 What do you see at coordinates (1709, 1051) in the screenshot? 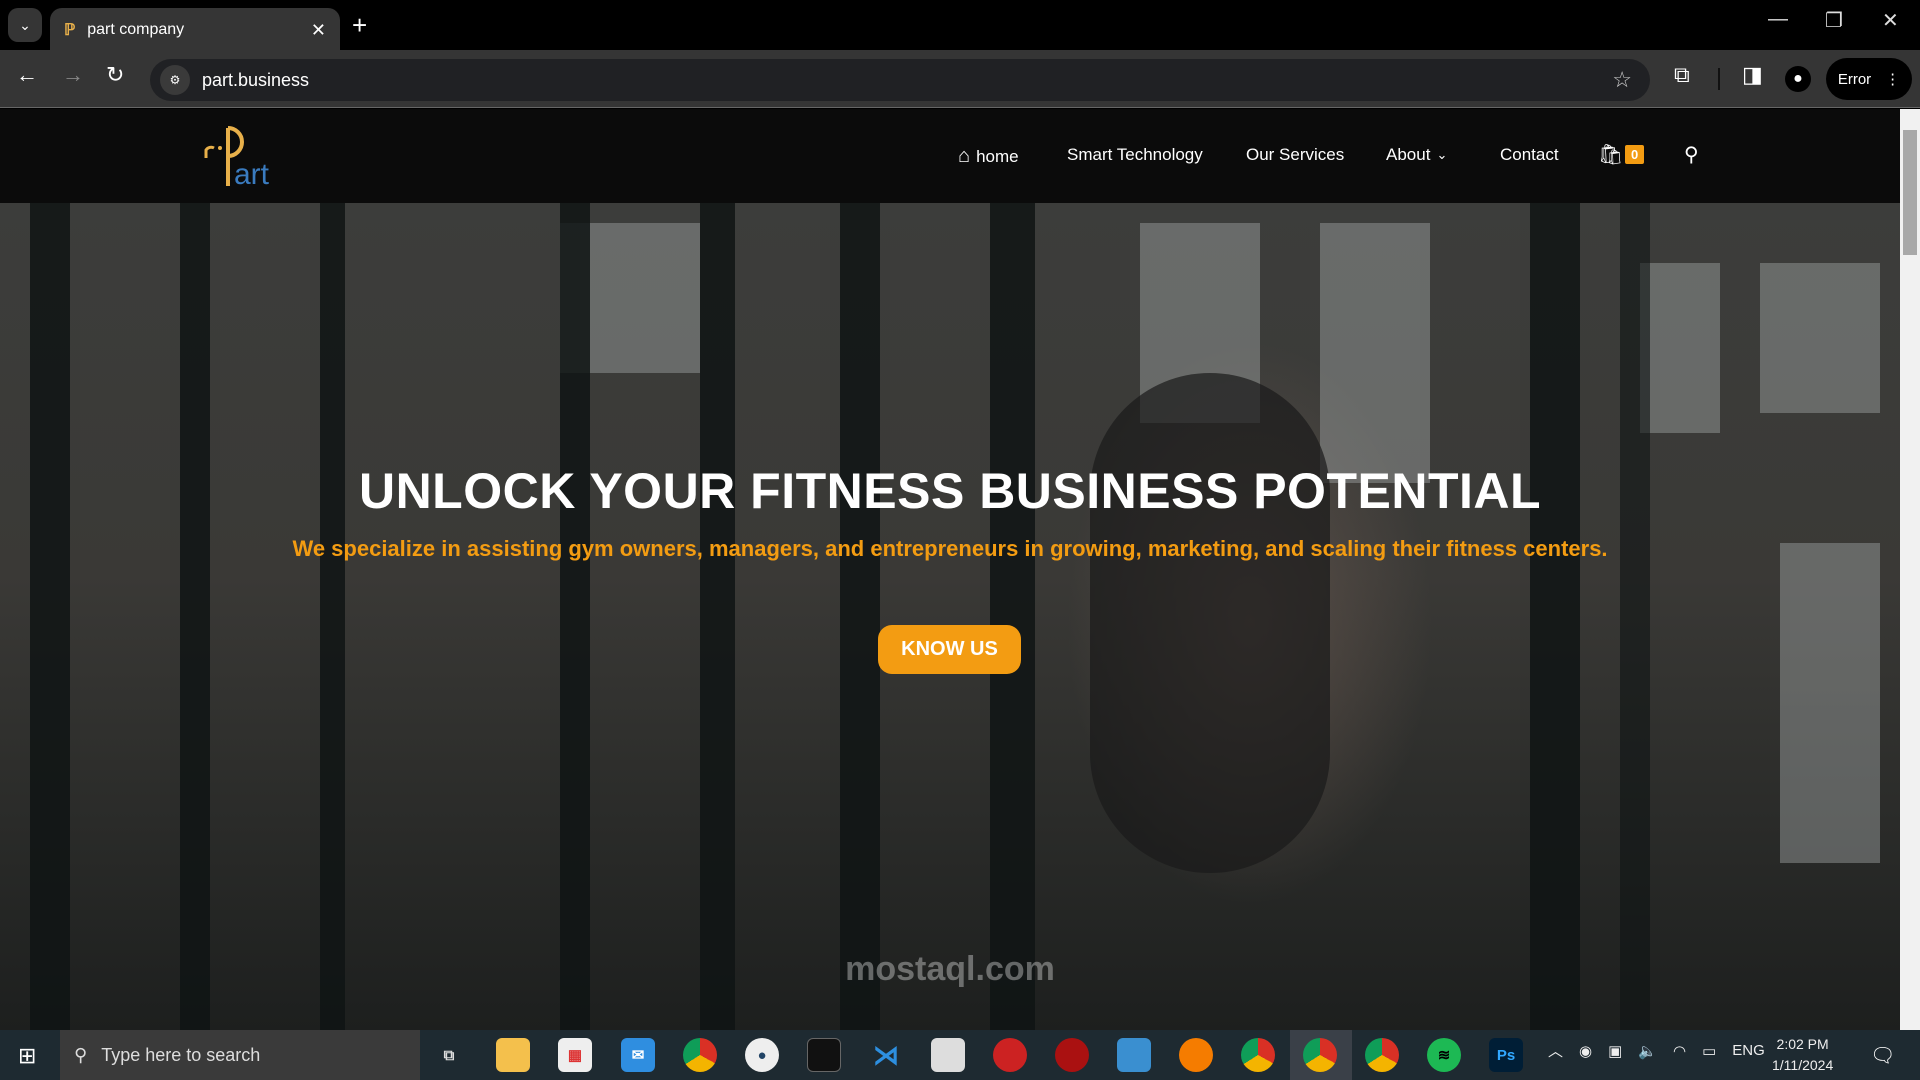
I see `battery-icon: ▭` at bounding box center [1709, 1051].